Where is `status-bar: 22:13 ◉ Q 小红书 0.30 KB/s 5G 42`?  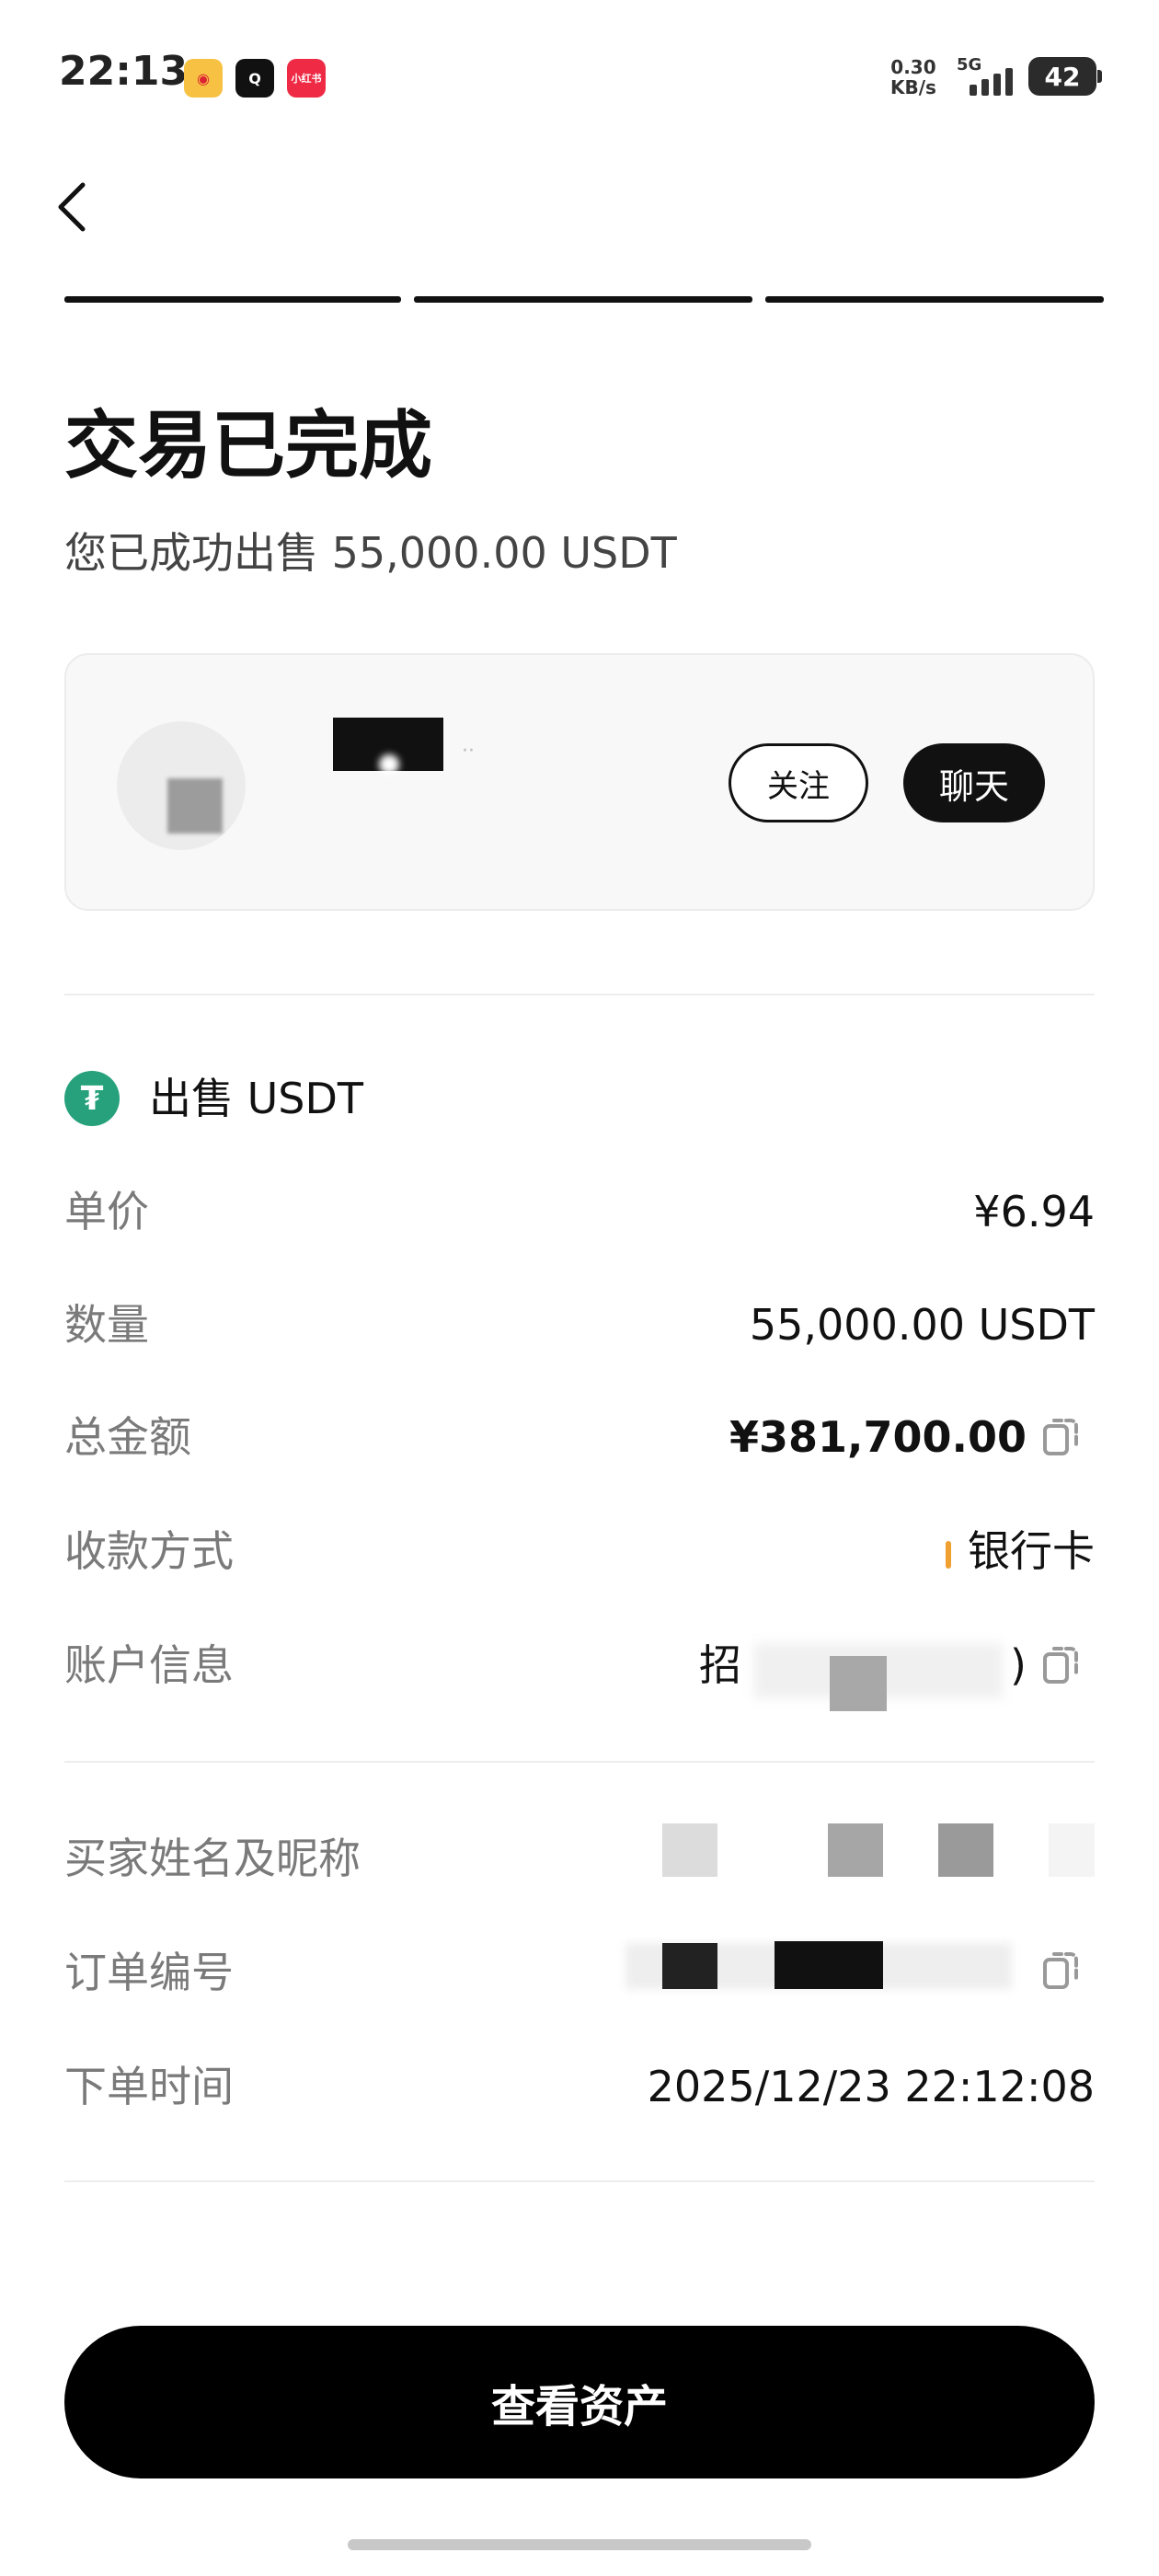
status-bar: 22:13 ◉ Q 小红书 0.30 KB/s 5G 42 is located at coordinates (579, 78).